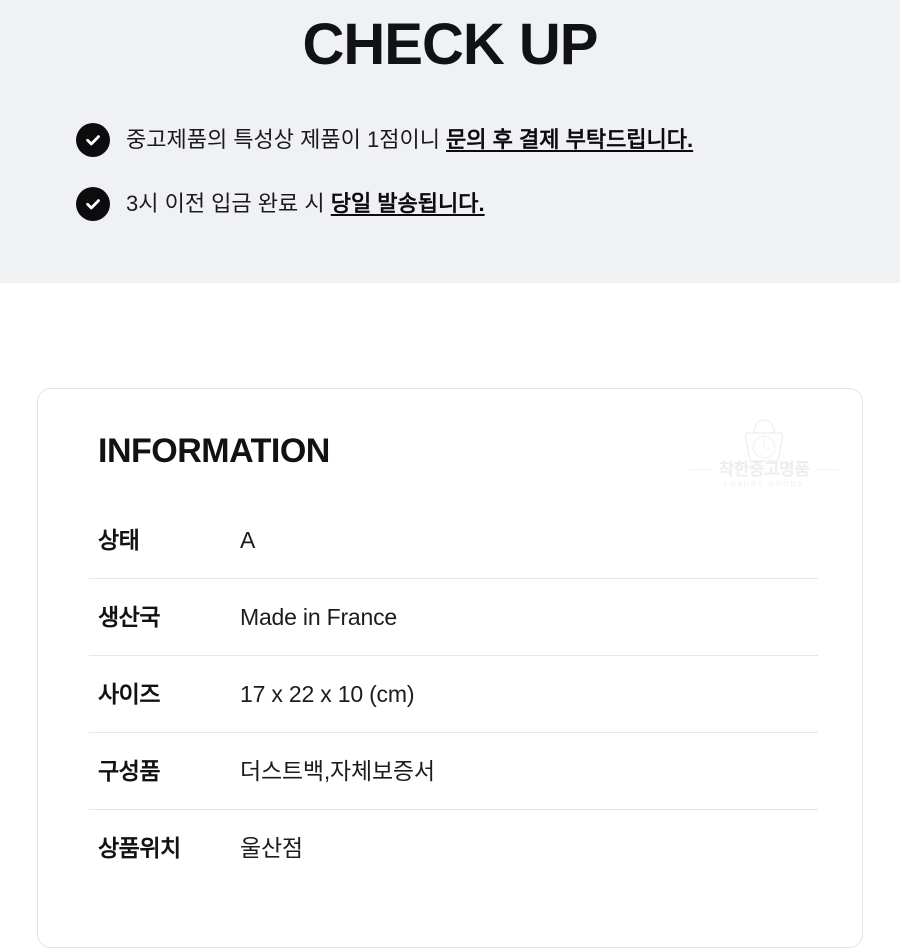 This screenshot has width=900, height=948. Describe the element at coordinates (139, 847) in the screenshot. I see `row-label: 상품위치` at that location.